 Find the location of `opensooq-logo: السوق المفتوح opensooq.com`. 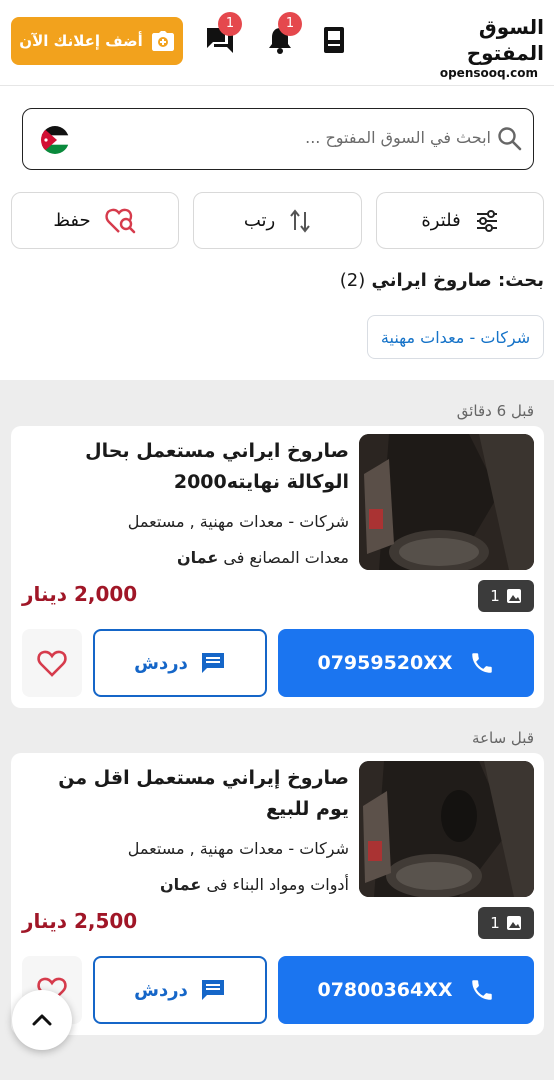

opensooq-logo: السوق المفتوح opensooq.com is located at coordinates (479, 47).